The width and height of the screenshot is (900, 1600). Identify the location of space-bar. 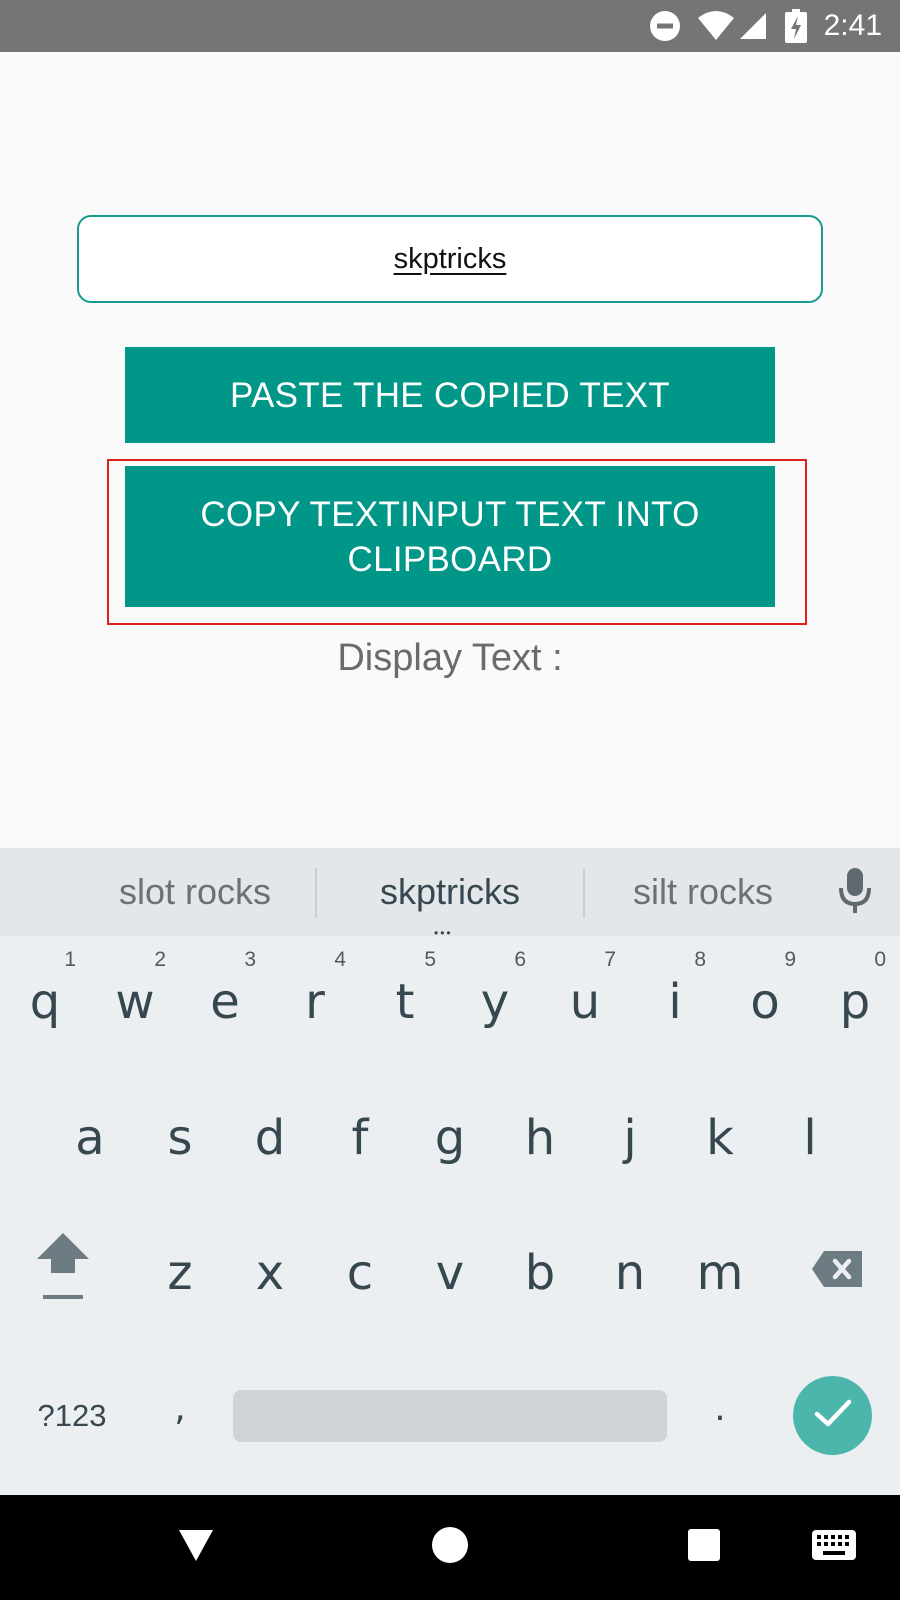
(450, 1416).